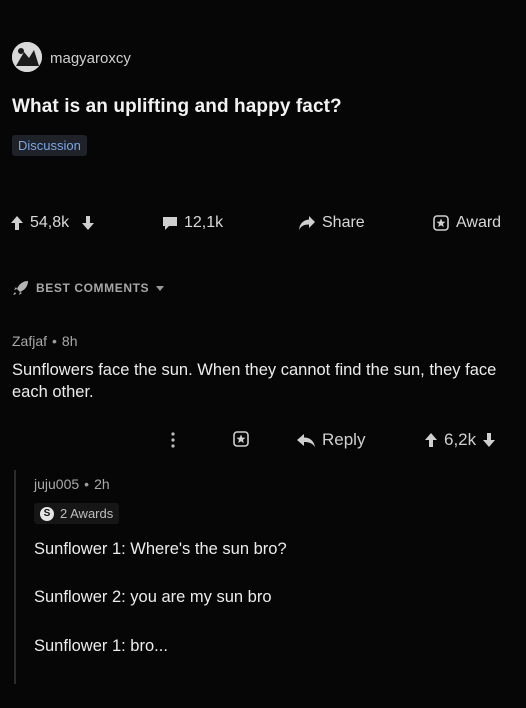 This screenshot has width=526, height=708. What do you see at coordinates (56, 484) in the screenshot?
I see `reply-author: juju005` at bounding box center [56, 484].